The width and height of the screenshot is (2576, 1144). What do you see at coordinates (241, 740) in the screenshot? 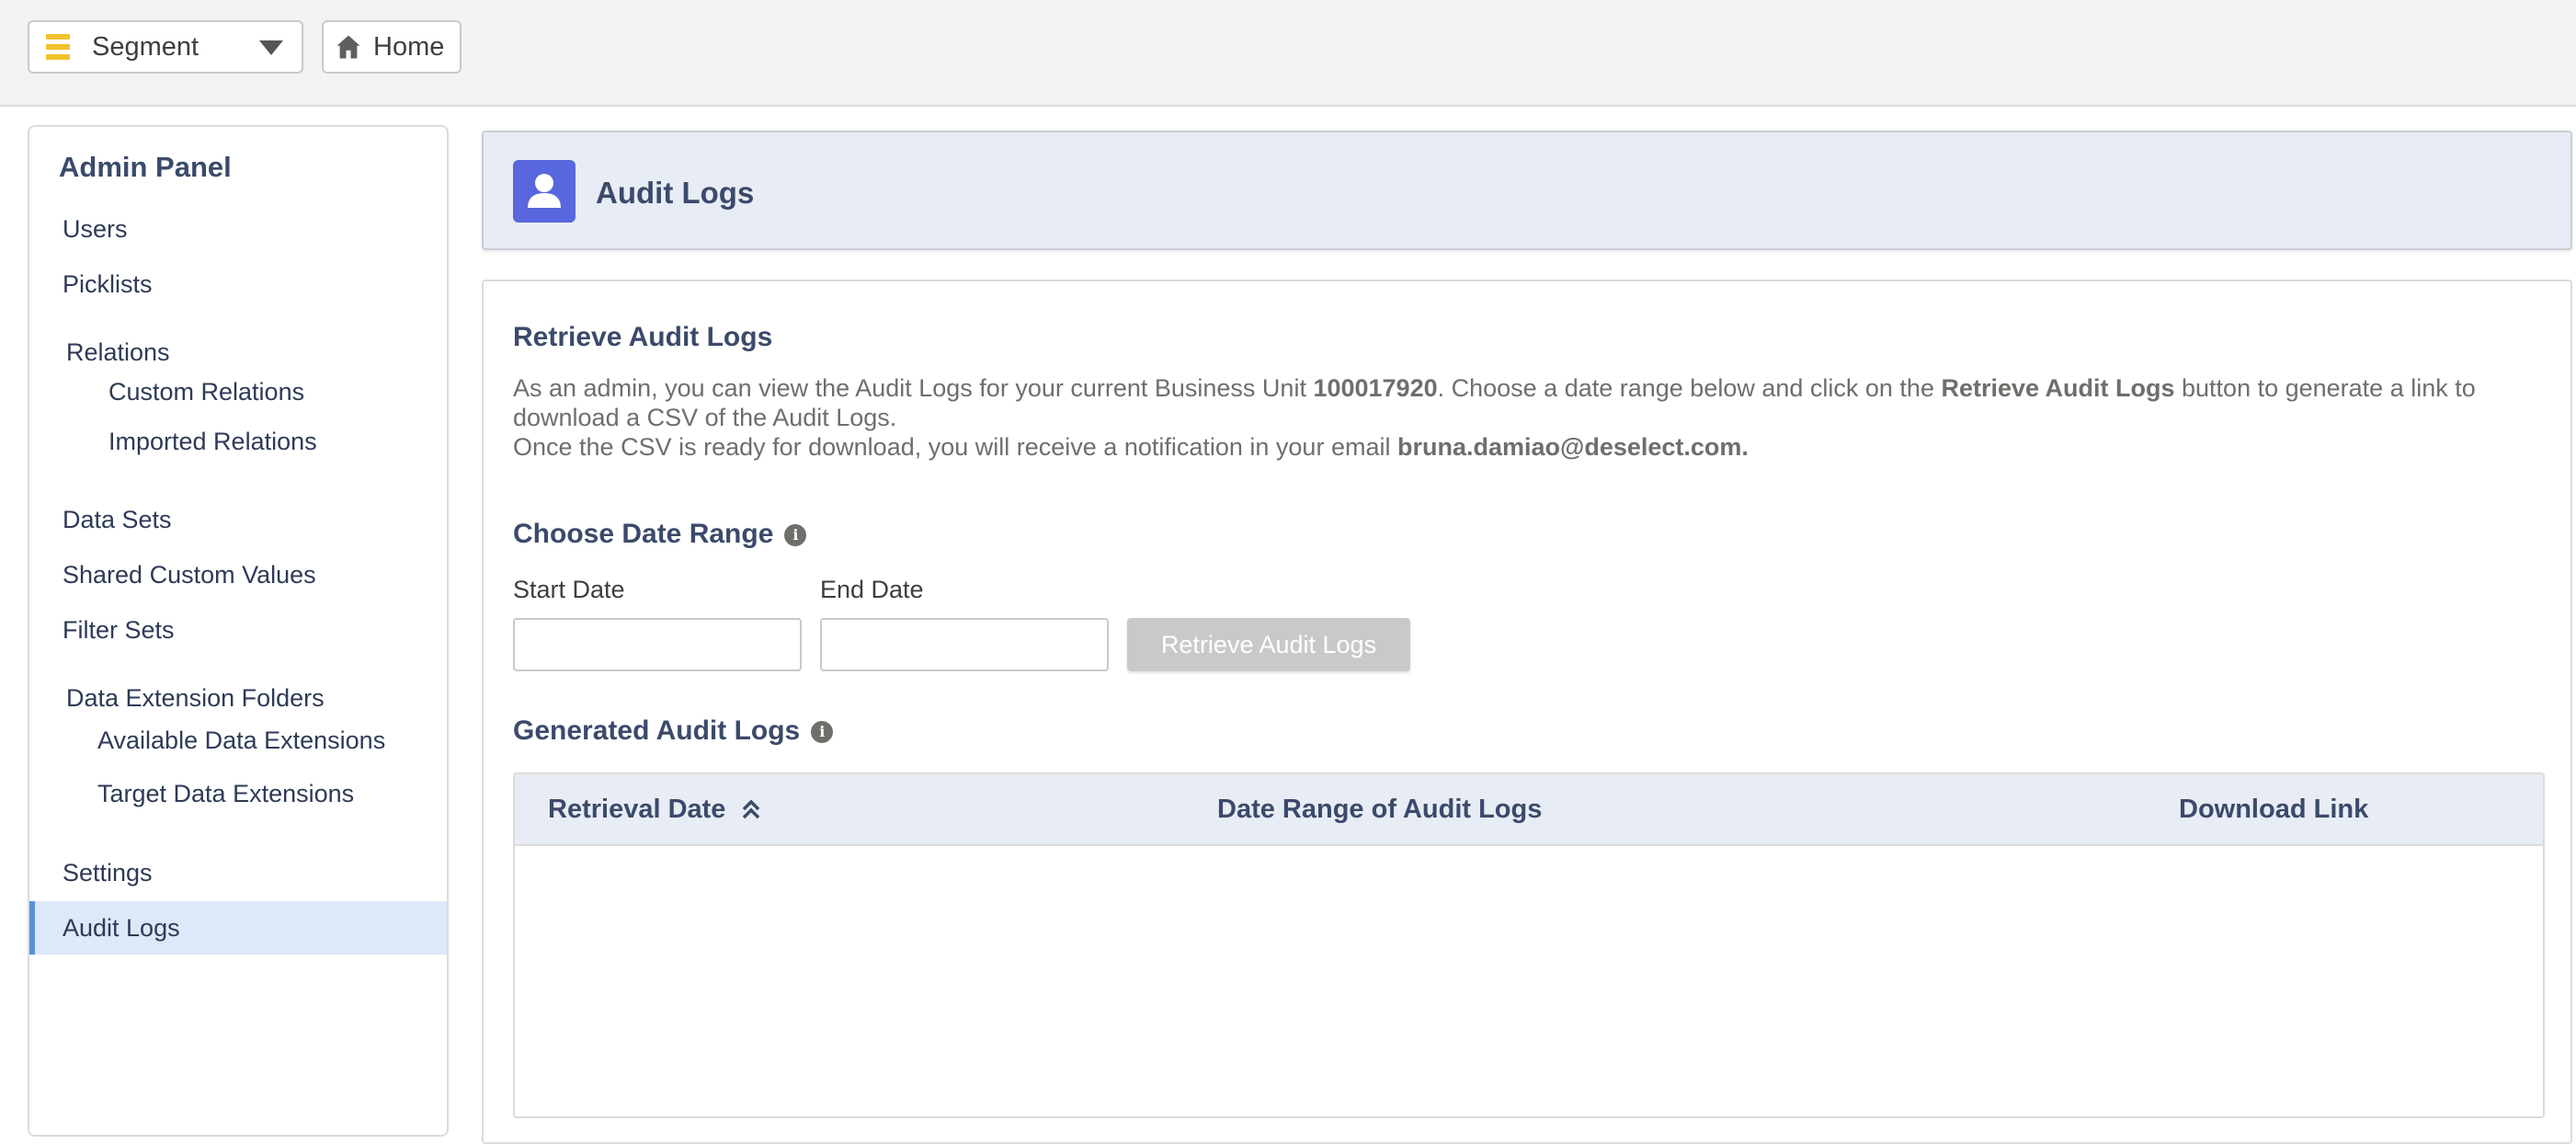
I see `sidebar-item-available-data-extensions: Available Data Extensions` at bounding box center [241, 740].